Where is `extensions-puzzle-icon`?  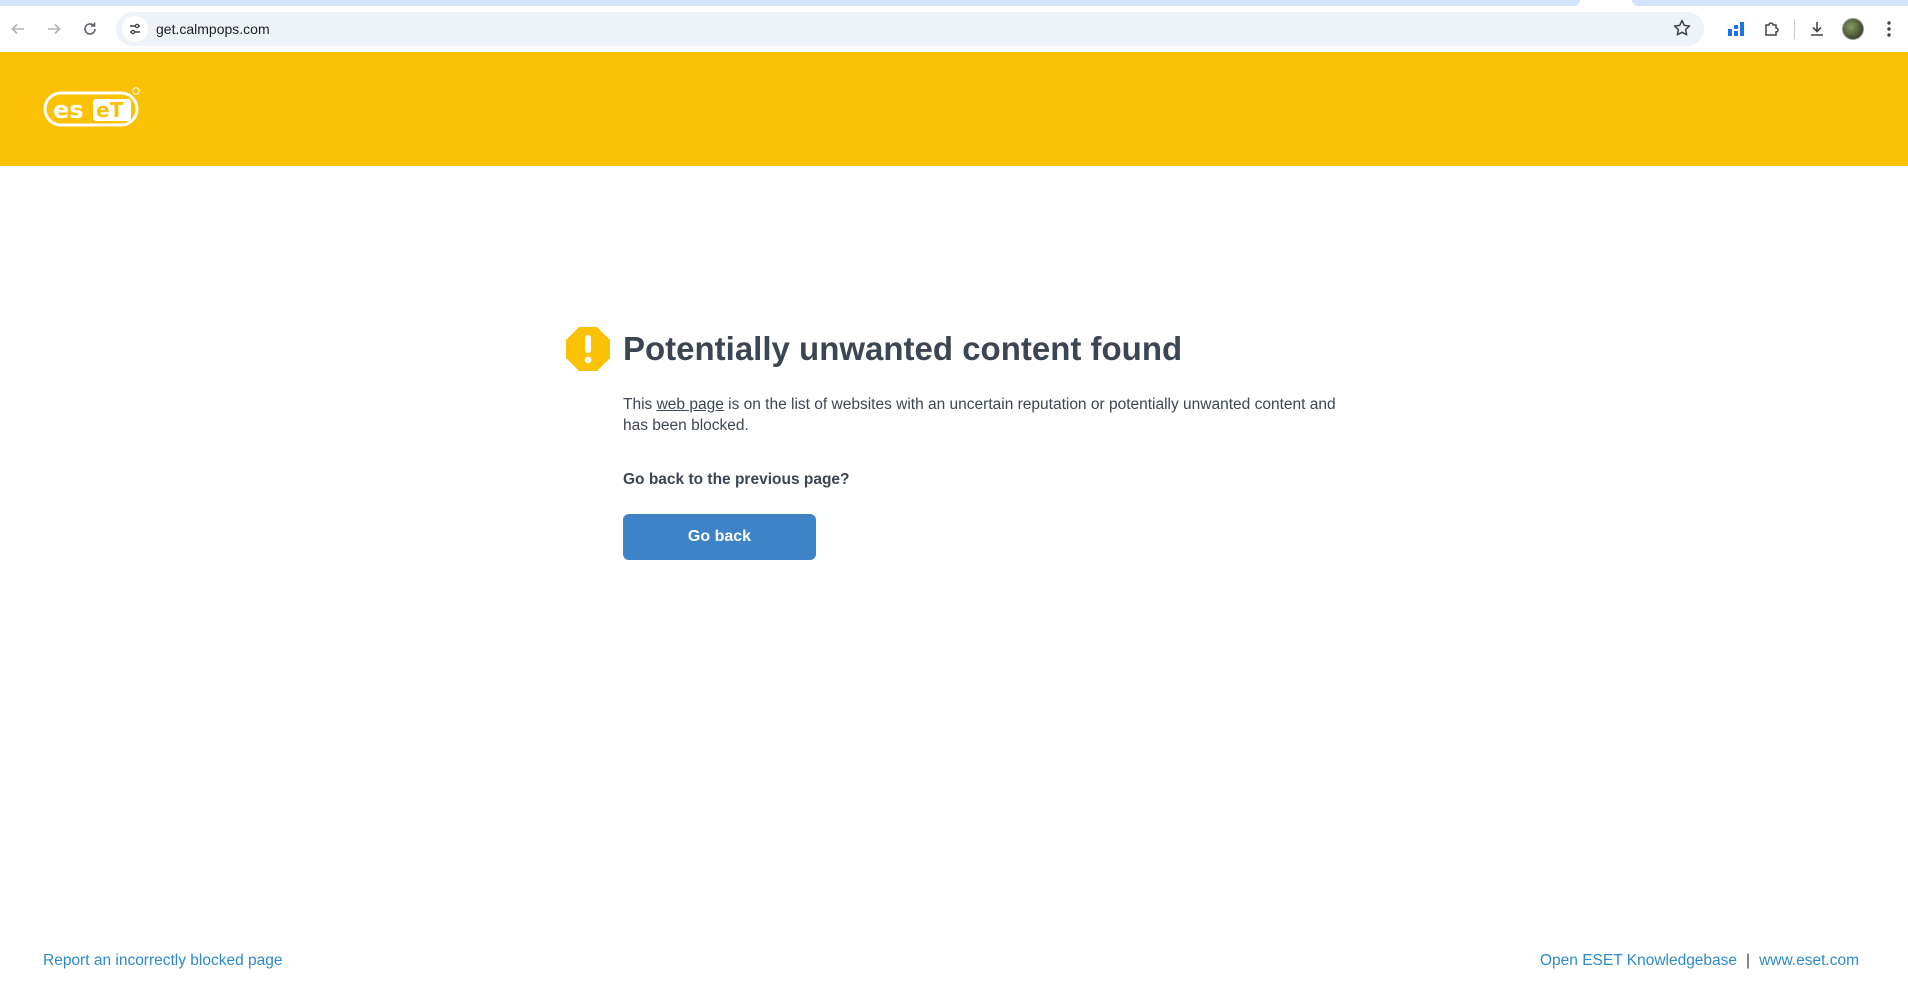 extensions-puzzle-icon is located at coordinates (1772, 29).